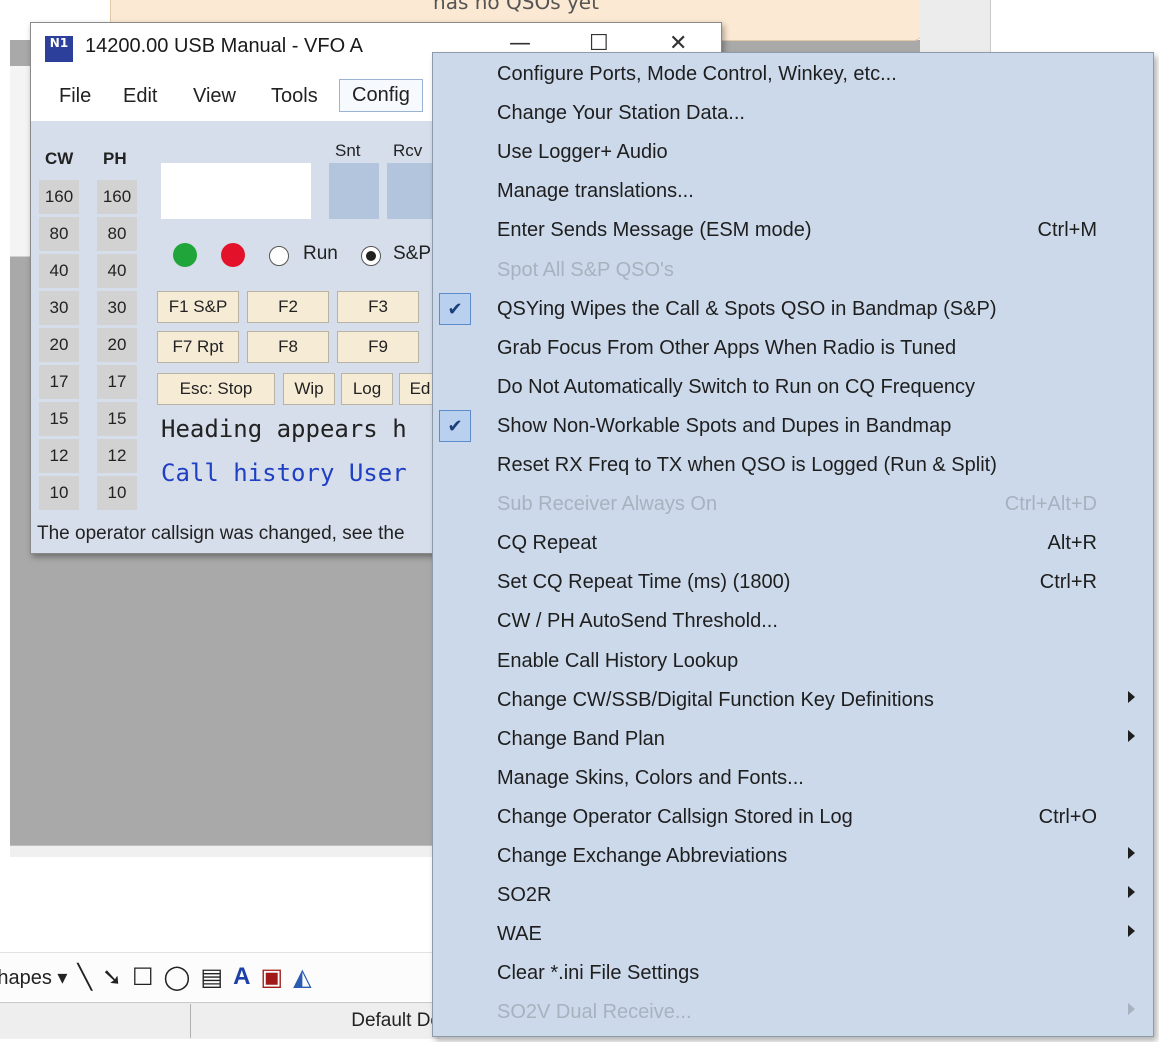  I want to click on f7-button: F7 Rpt, so click(198, 347).